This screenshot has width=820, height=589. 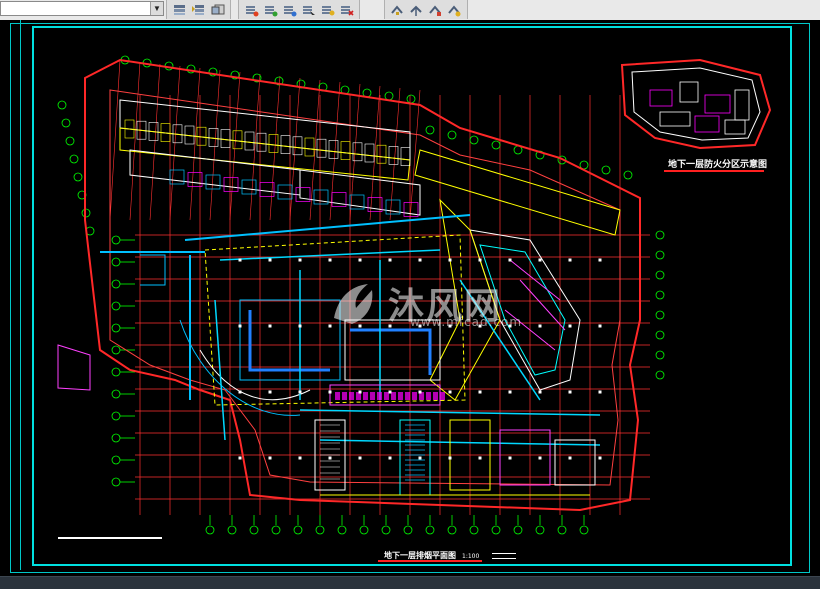 I want to click on tool-2-icon, so click(x=416, y=9).